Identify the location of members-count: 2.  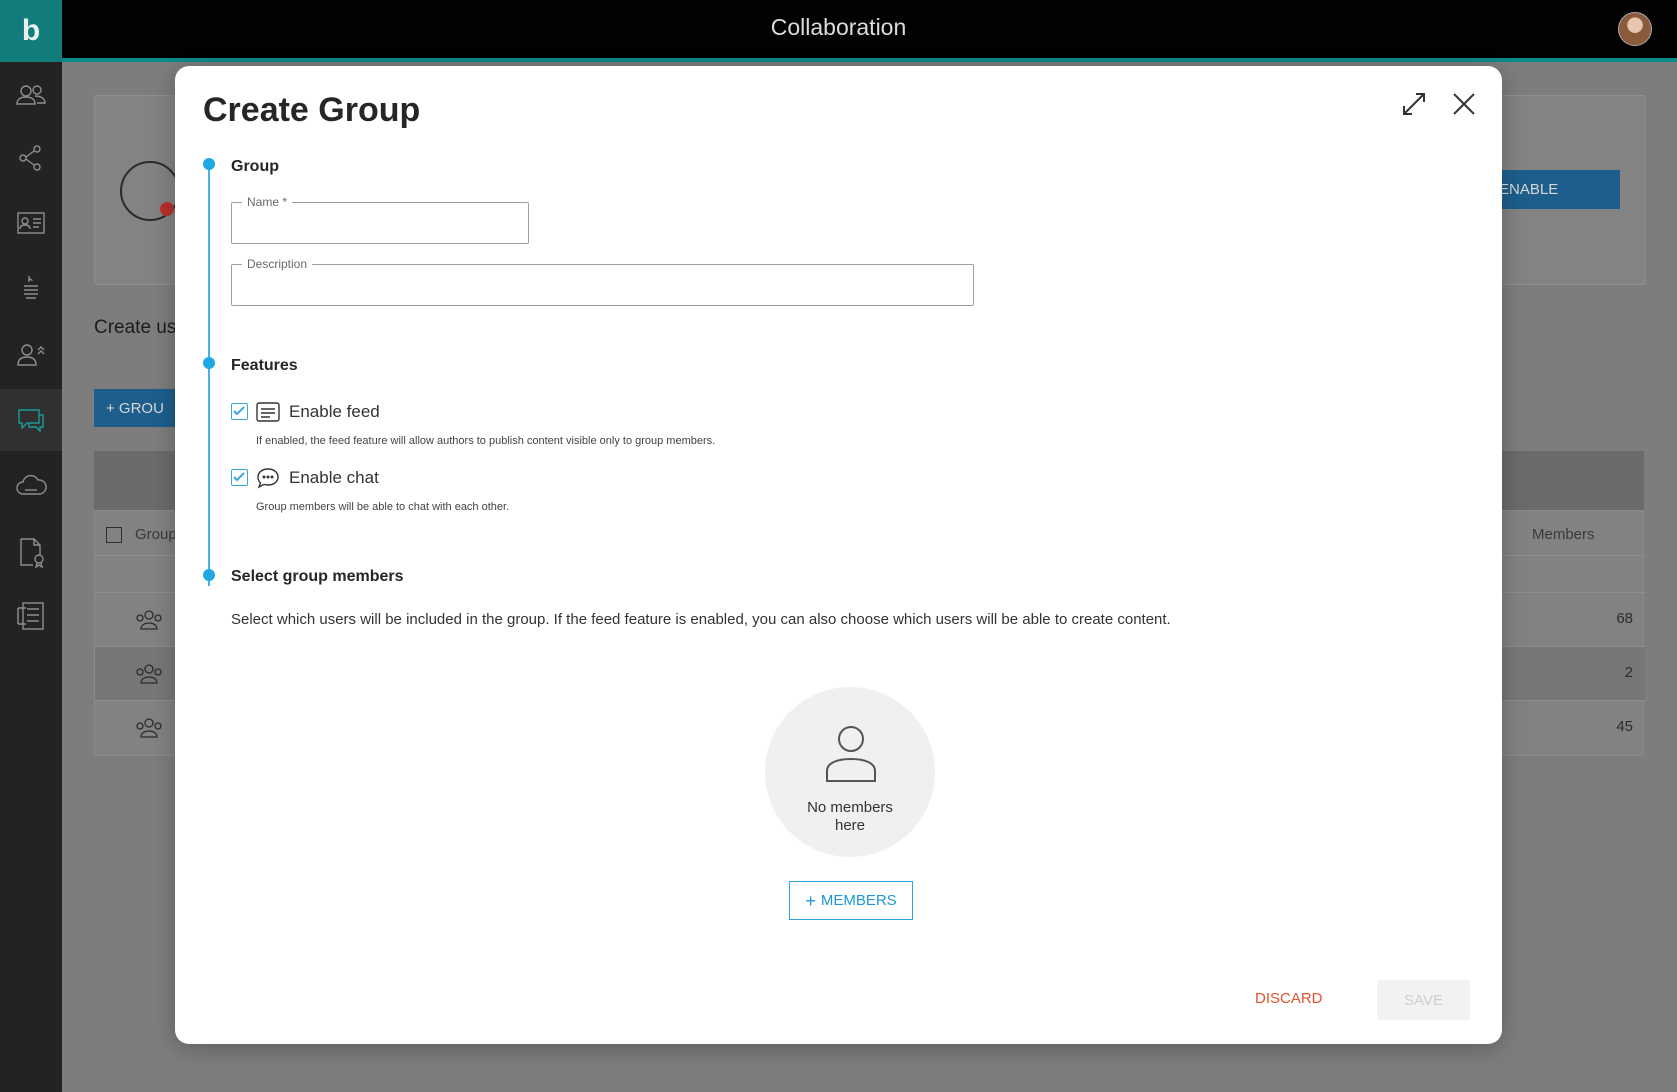
(1628, 672).